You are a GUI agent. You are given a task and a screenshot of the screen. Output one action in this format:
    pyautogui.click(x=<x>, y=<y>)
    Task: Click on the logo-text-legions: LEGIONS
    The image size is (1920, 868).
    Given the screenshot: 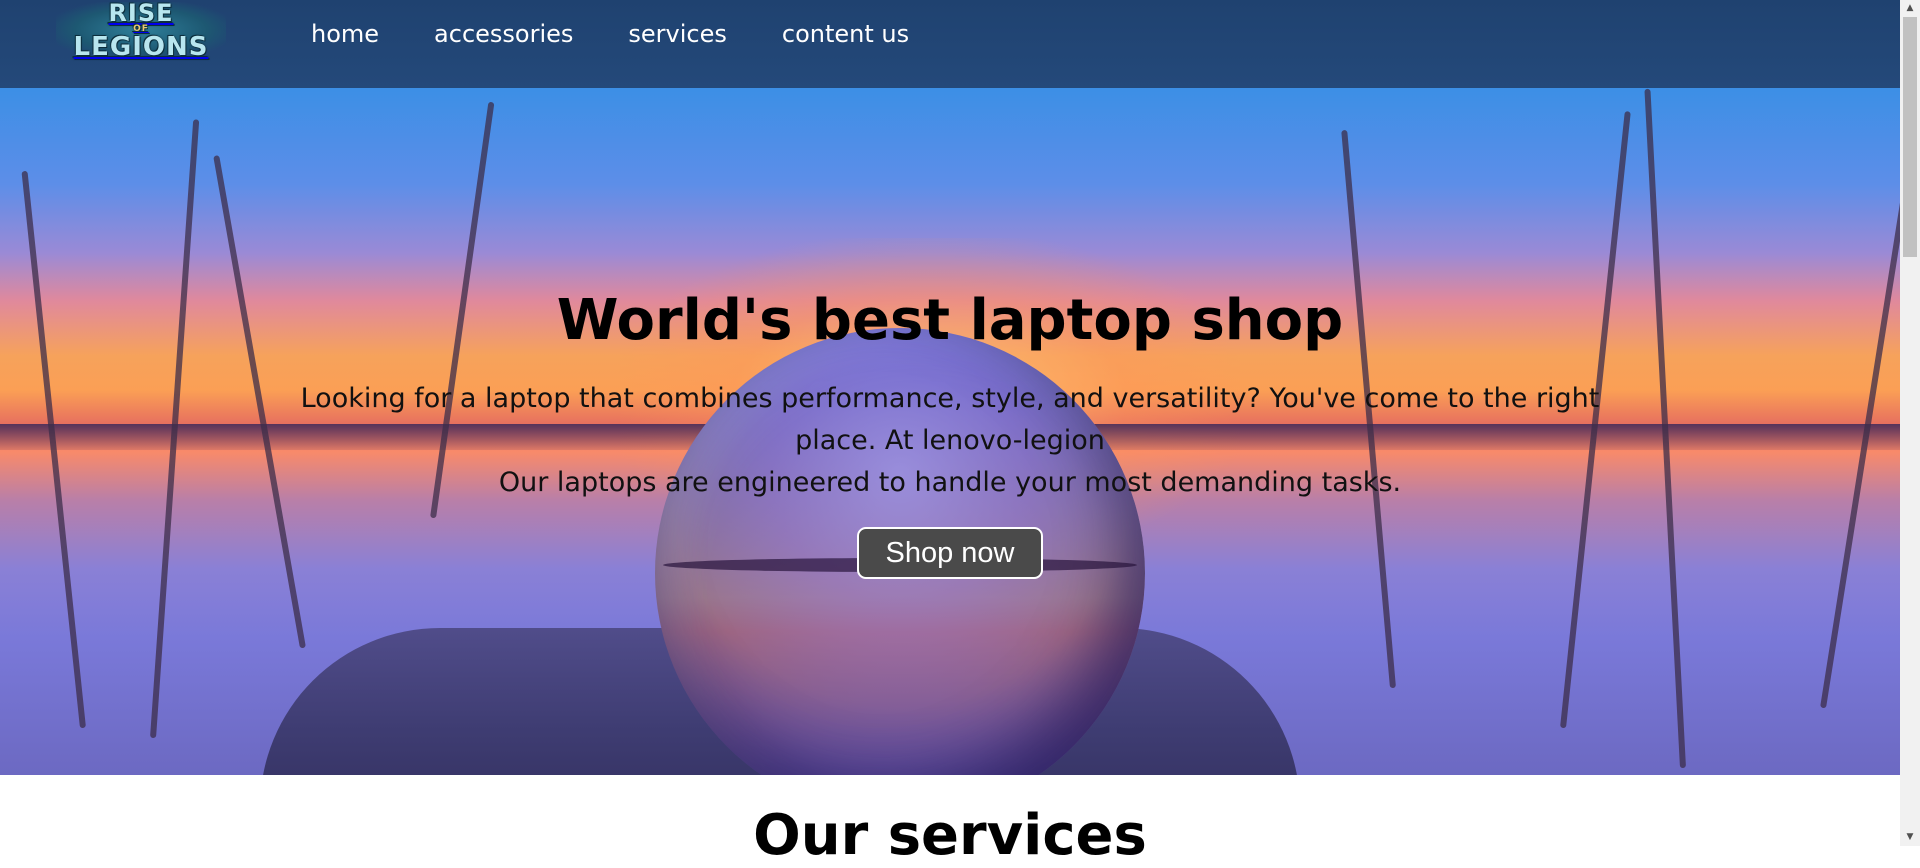 What is the action you would take?
    pyautogui.click(x=141, y=46)
    